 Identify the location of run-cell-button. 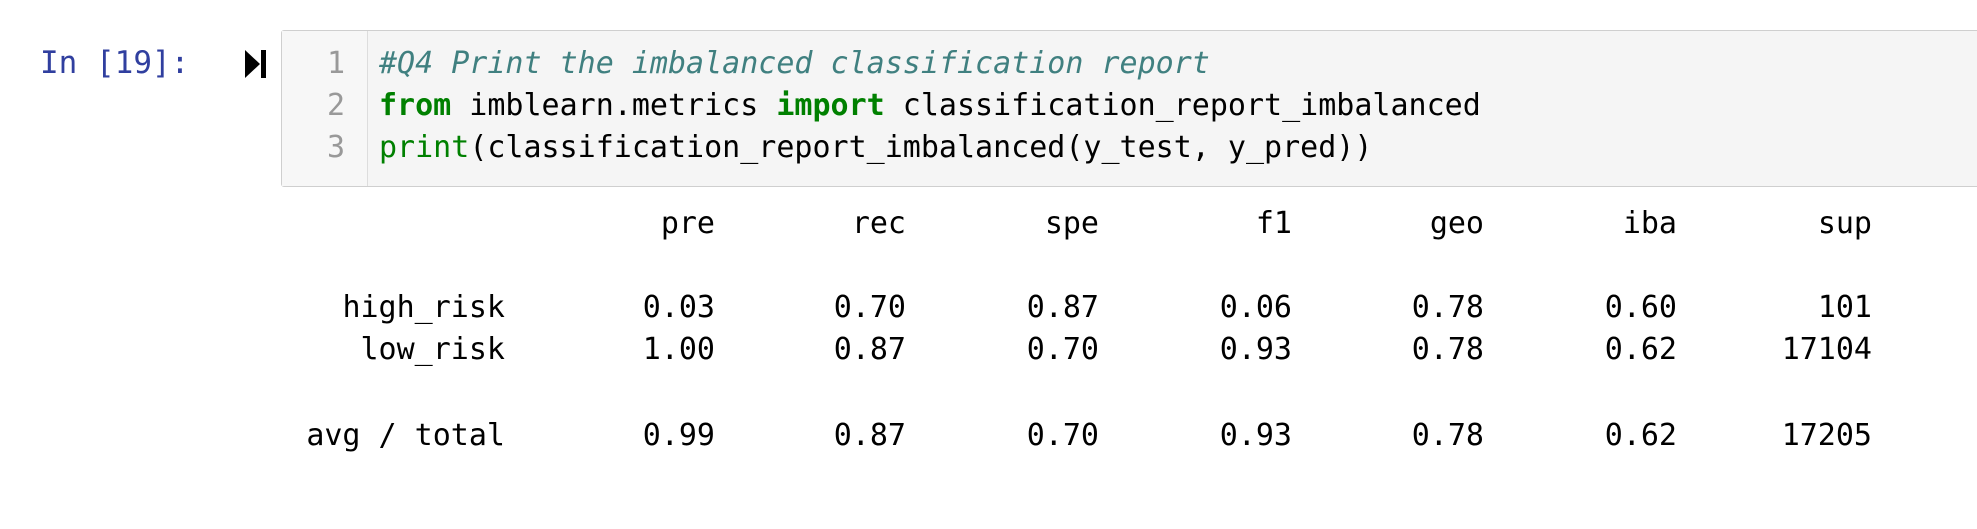
(256, 64).